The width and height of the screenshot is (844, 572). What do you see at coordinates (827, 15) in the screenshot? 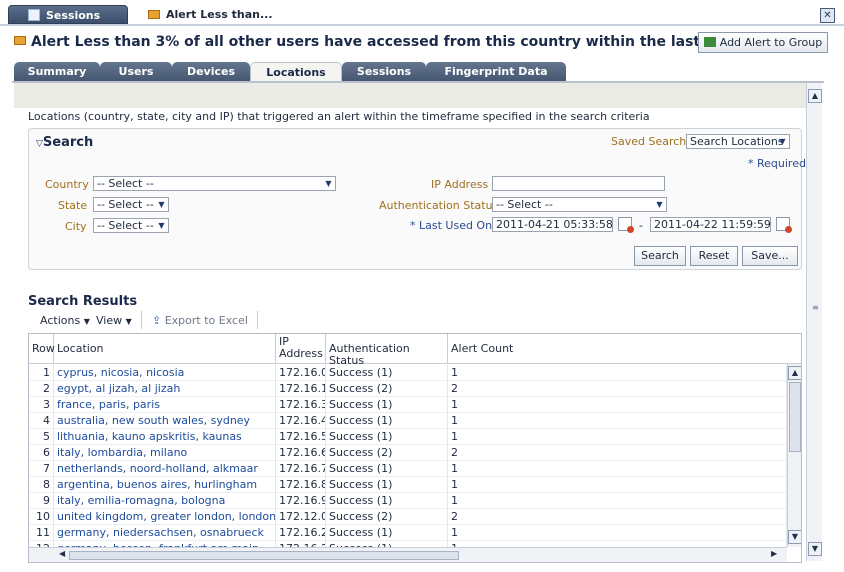
I see `close-tab-icon: ✕` at bounding box center [827, 15].